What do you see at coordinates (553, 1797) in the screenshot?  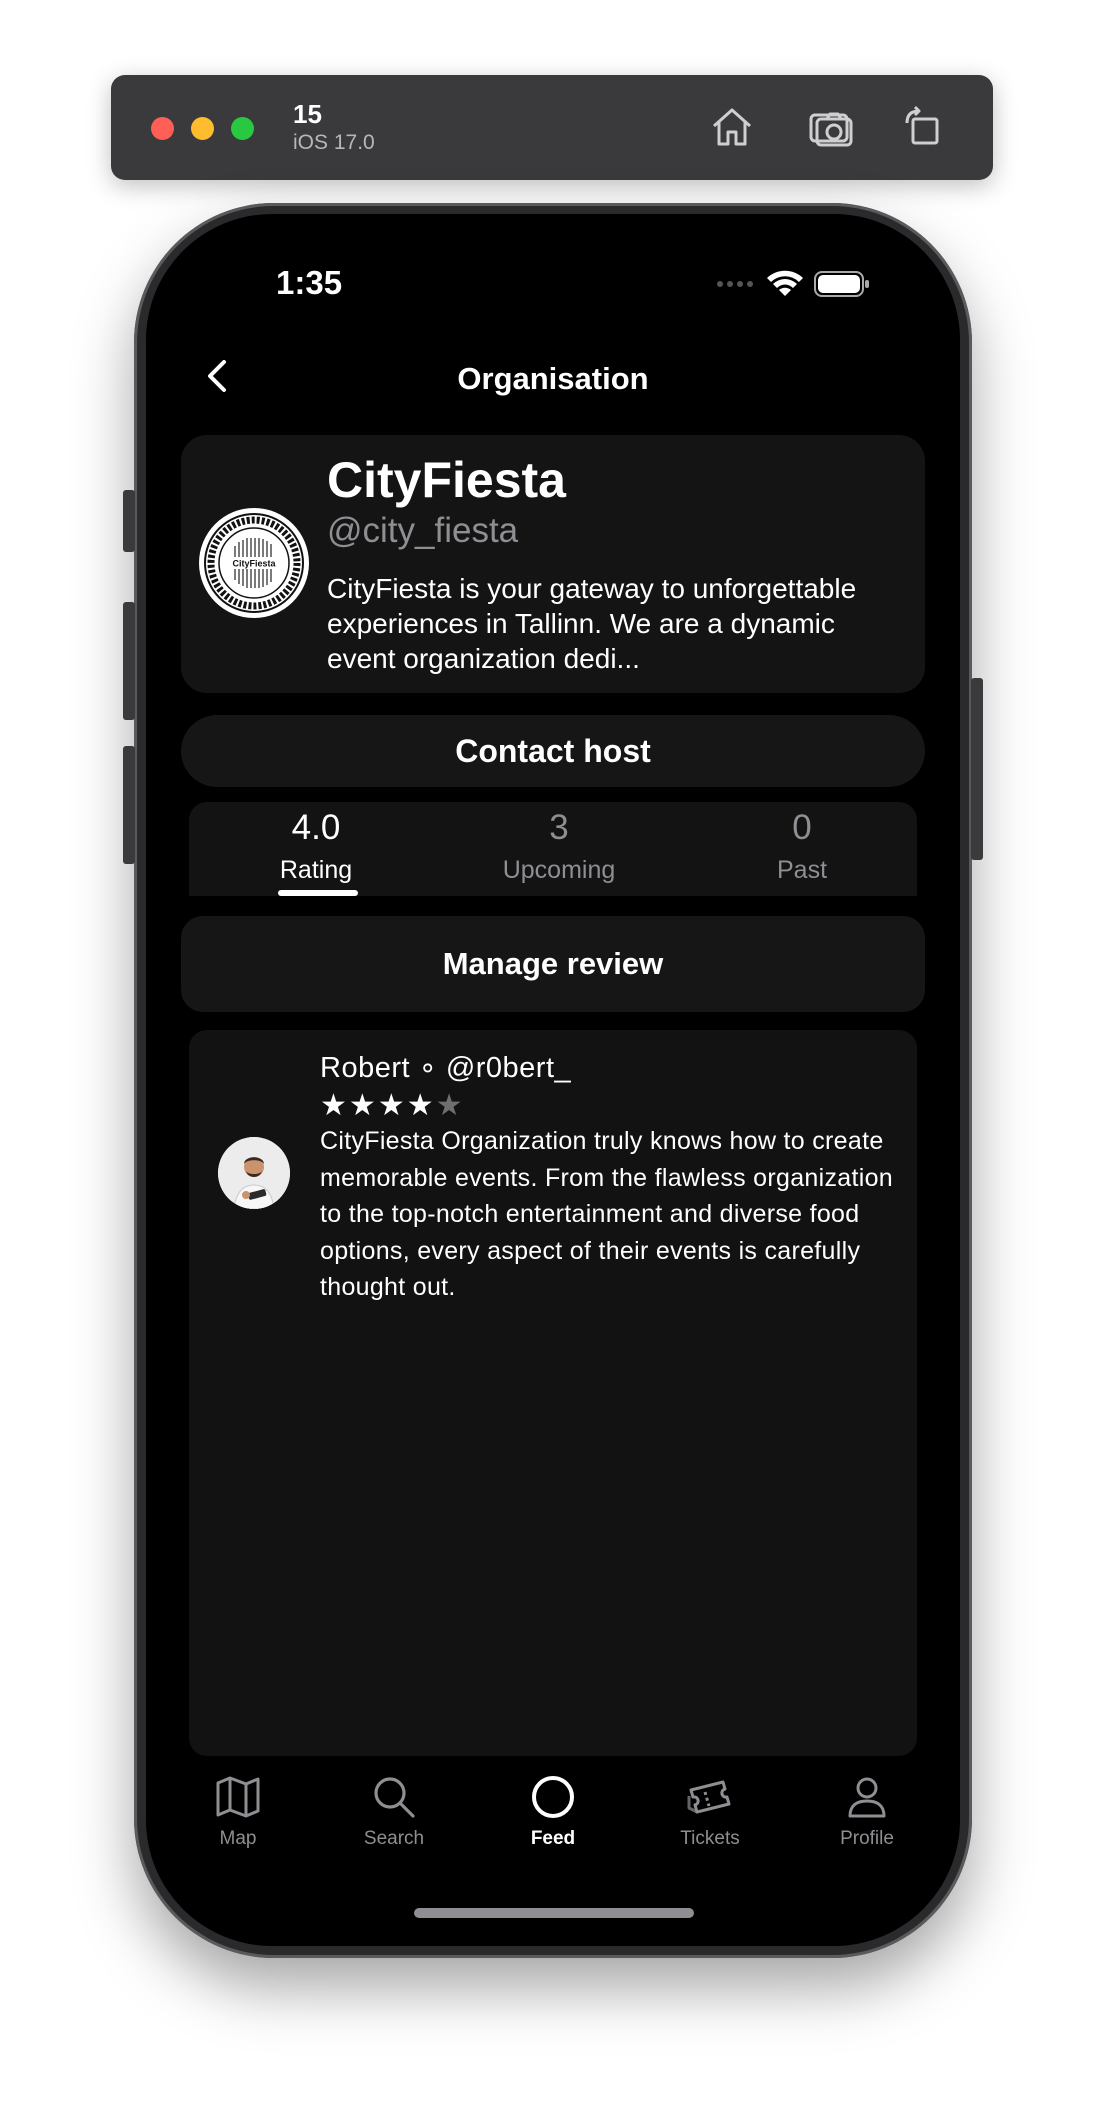 I see `feed-icon` at bounding box center [553, 1797].